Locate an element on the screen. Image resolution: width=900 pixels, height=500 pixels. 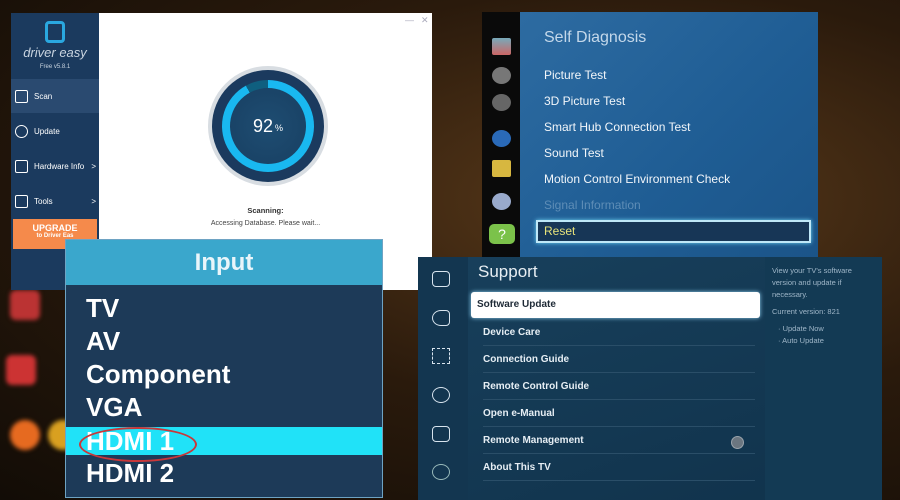
close-button: ✕ is located at coordinates (425, 20).